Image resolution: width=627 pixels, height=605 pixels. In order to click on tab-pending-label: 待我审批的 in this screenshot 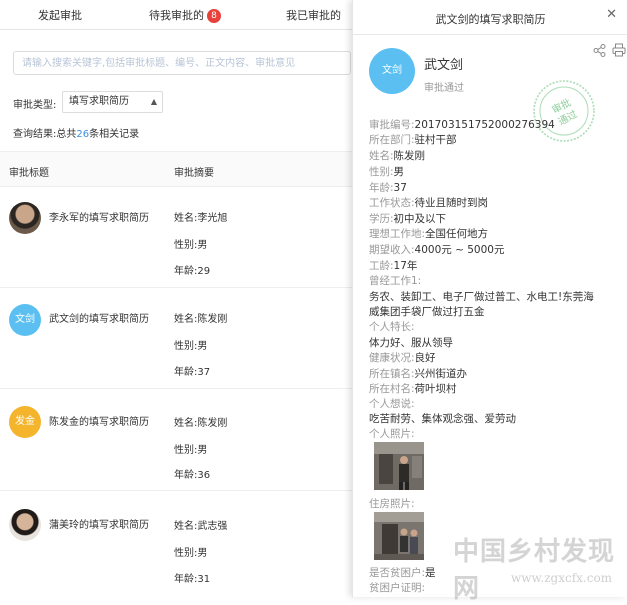, I will do `click(176, 15)`.